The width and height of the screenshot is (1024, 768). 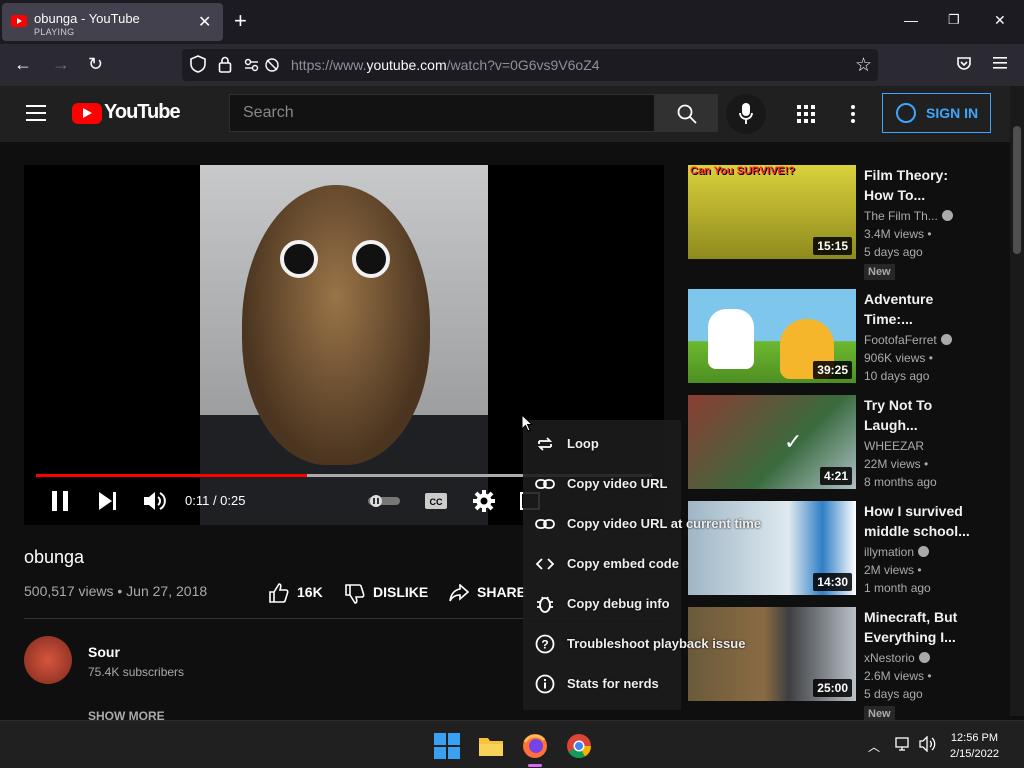 I want to click on video-duration: 39:25, so click(x=832, y=370).